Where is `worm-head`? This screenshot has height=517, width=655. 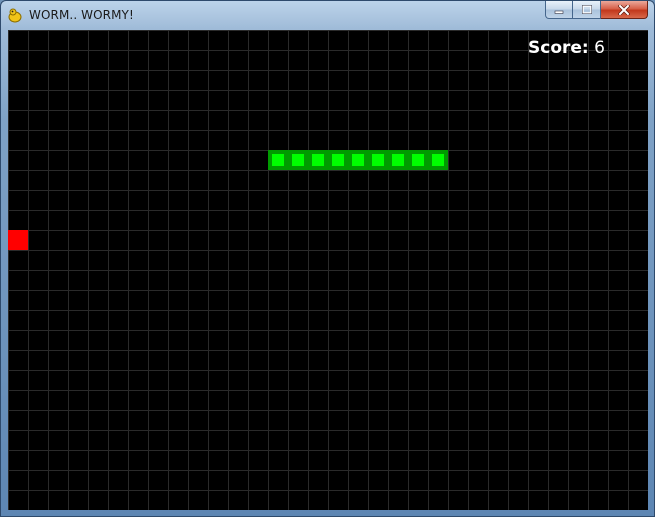 worm-head is located at coordinates (438, 160).